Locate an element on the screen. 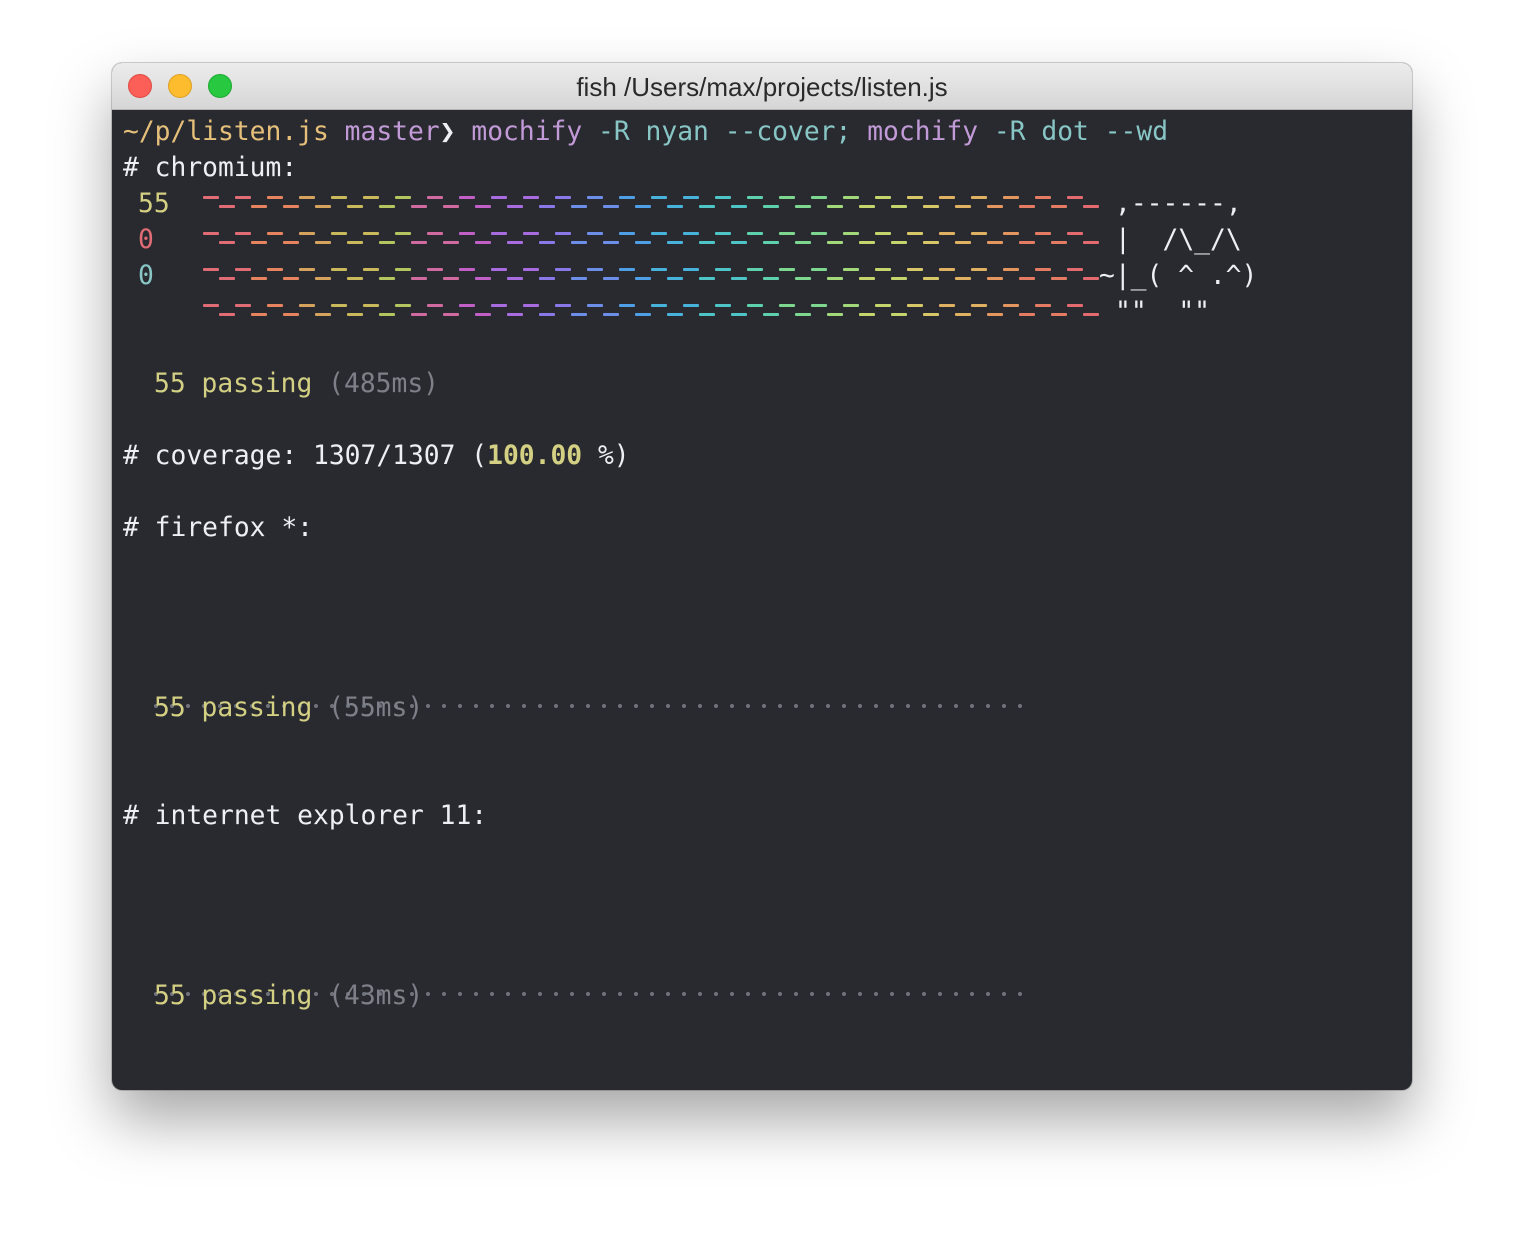 The image size is (1524, 1250). passing-time: (55ms) is located at coordinates (376, 708).